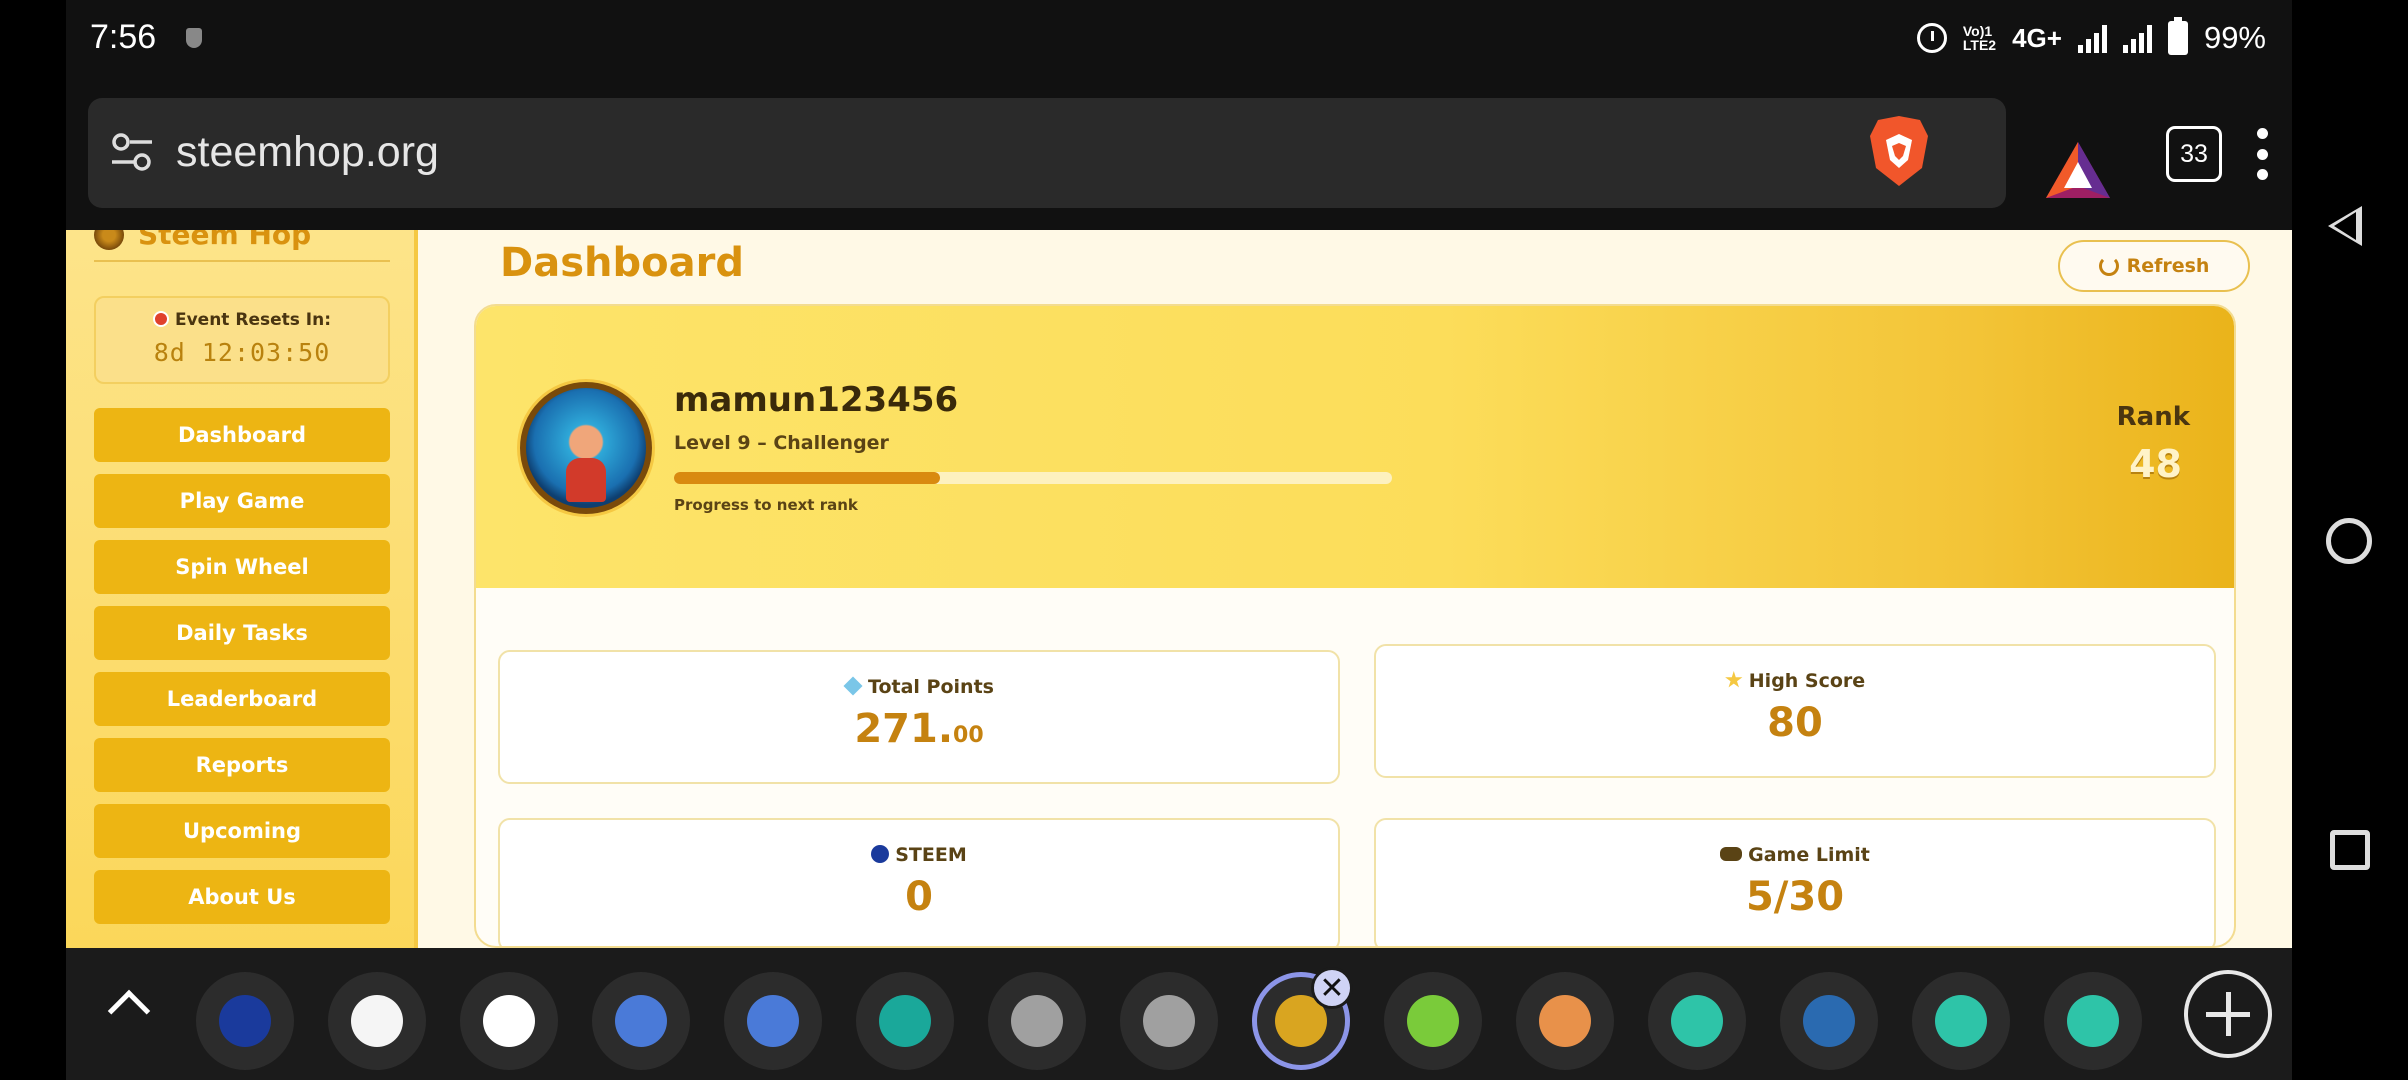 This screenshot has height=1080, width=2408. Describe the element at coordinates (1795, 897) in the screenshot. I see `stat-value: 5/30` at that location.